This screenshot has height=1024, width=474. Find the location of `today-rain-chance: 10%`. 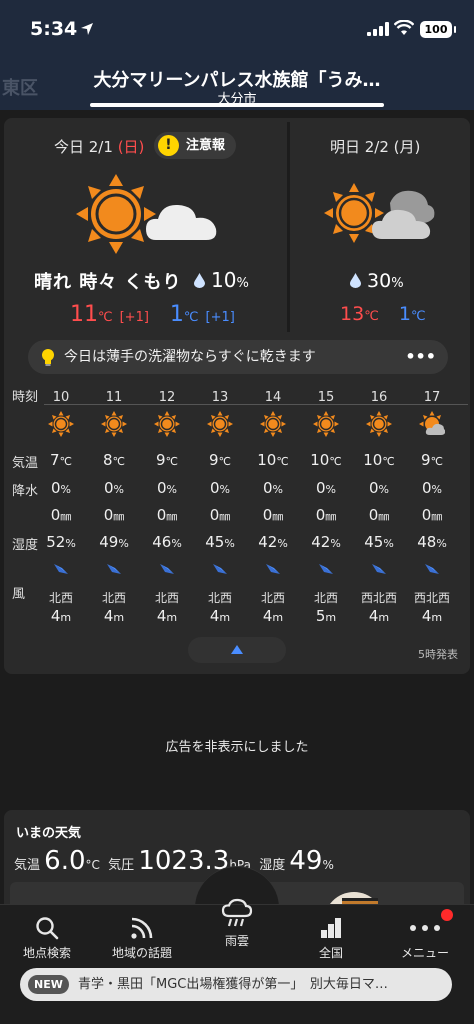

today-rain-chance: 10% is located at coordinates (221, 280).